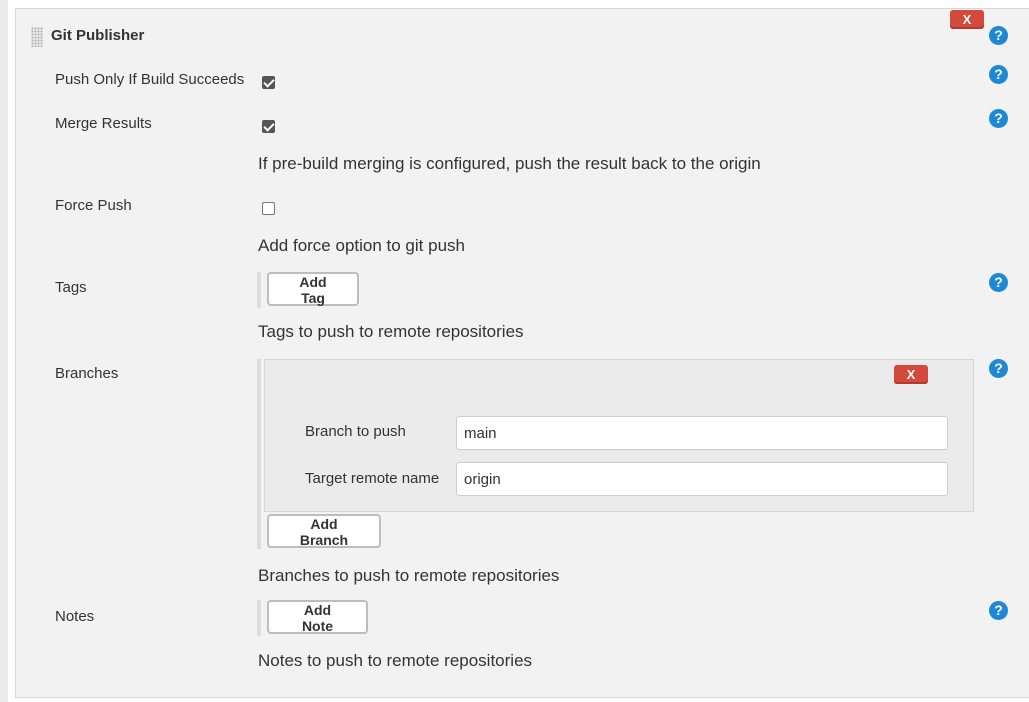  What do you see at coordinates (998, 282) in the screenshot?
I see `help-icon-tags: ?` at bounding box center [998, 282].